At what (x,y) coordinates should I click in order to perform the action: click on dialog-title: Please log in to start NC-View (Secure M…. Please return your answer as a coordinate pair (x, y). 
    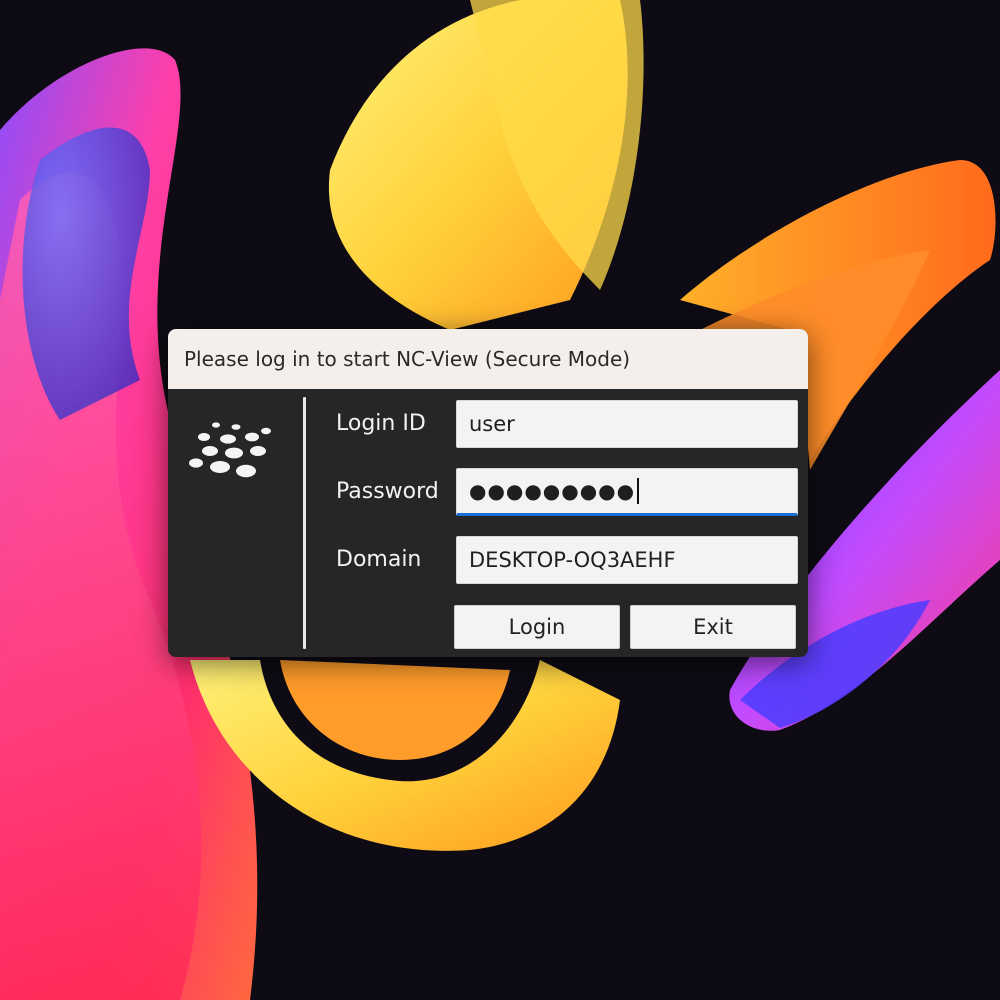
    Looking at the image, I should click on (407, 359).